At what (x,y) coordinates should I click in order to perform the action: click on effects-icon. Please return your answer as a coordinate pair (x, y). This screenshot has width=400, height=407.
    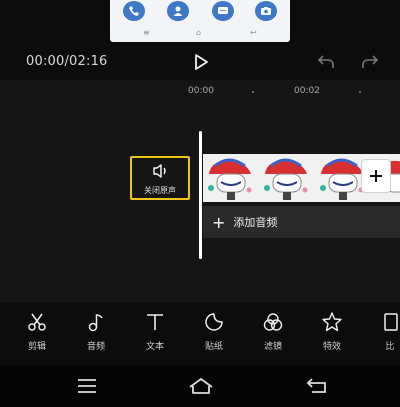
    Looking at the image, I should click on (332, 322).